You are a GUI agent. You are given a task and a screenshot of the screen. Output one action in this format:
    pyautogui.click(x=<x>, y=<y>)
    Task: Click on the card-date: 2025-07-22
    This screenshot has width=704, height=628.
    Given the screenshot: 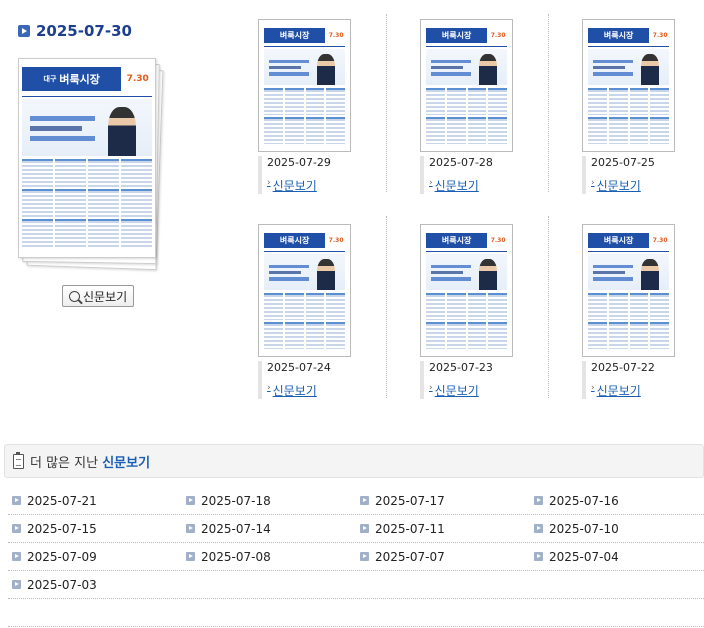 What is the action you would take?
    pyautogui.click(x=623, y=367)
    